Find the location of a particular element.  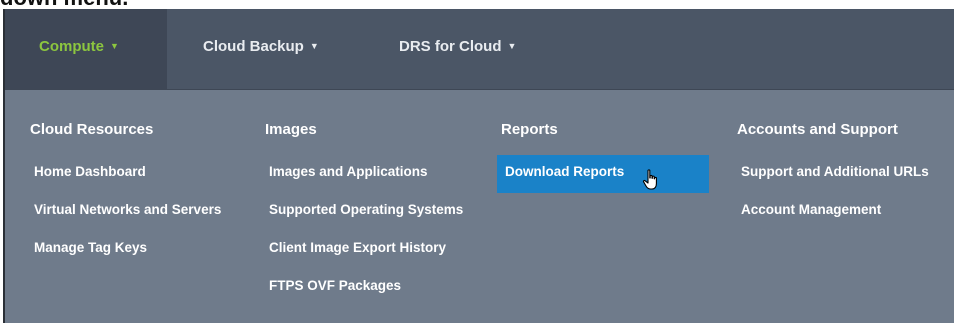

menu-item-supported-operating-systems: Supported Operating Systems is located at coordinates (364, 212).